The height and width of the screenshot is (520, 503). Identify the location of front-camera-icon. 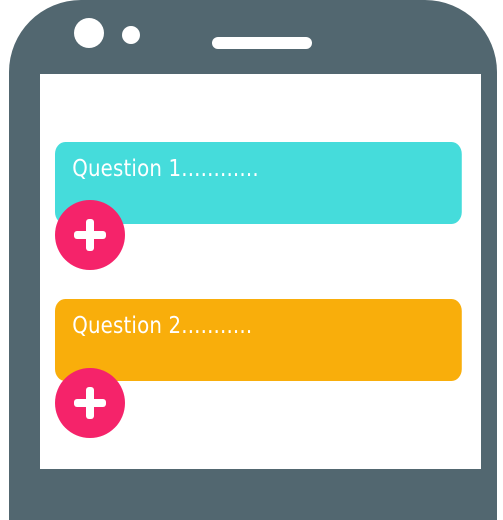
(89, 33).